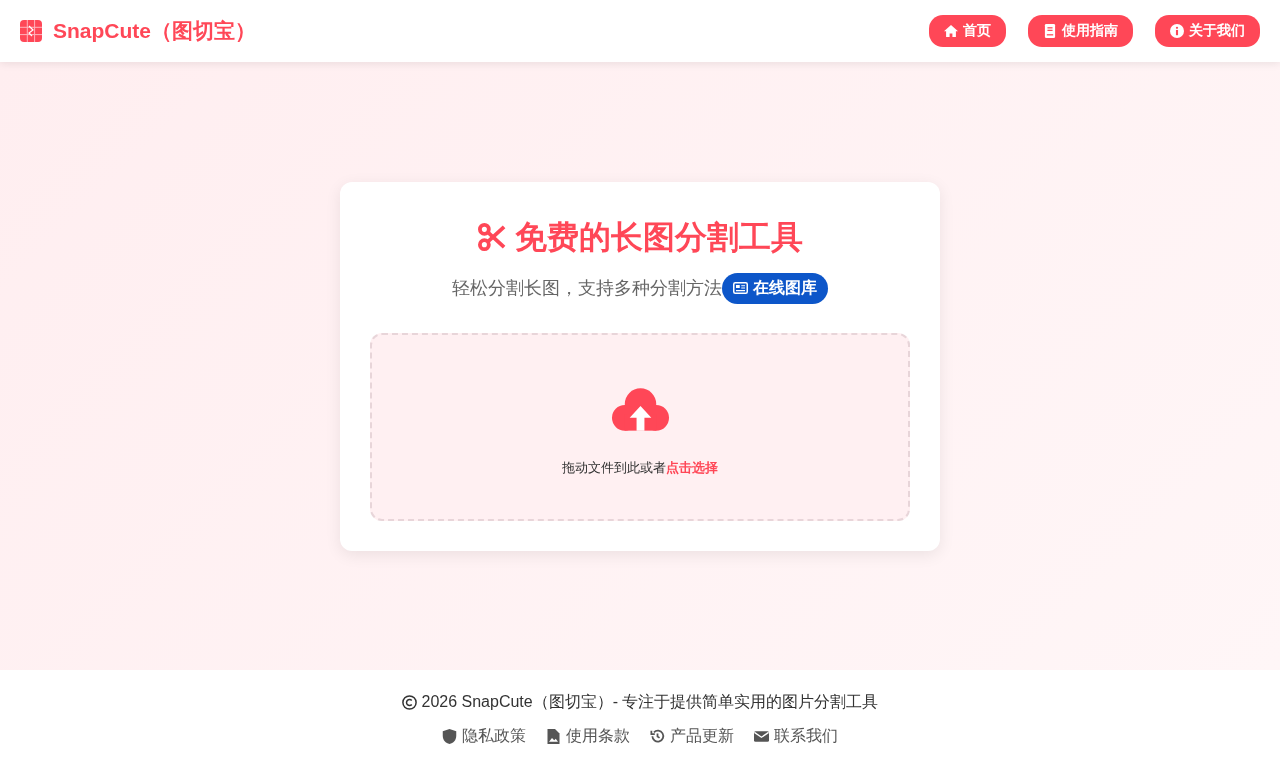 The width and height of the screenshot is (1280, 768). Describe the element at coordinates (640, 409) in the screenshot. I see `cloud-upload-icon` at that location.